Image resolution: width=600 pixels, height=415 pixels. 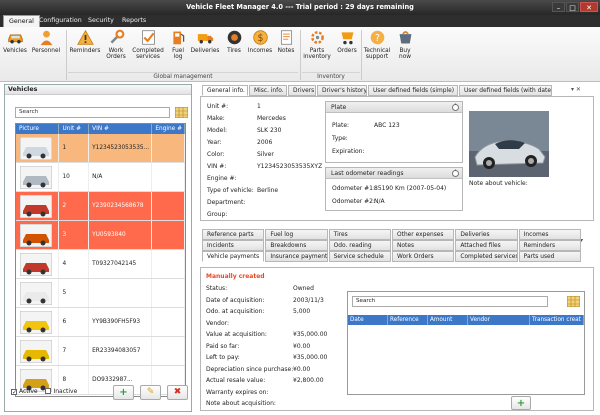 What do you see at coordinates (589, 7) in the screenshot?
I see `close-icon: ✕` at bounding box center [589, 7].